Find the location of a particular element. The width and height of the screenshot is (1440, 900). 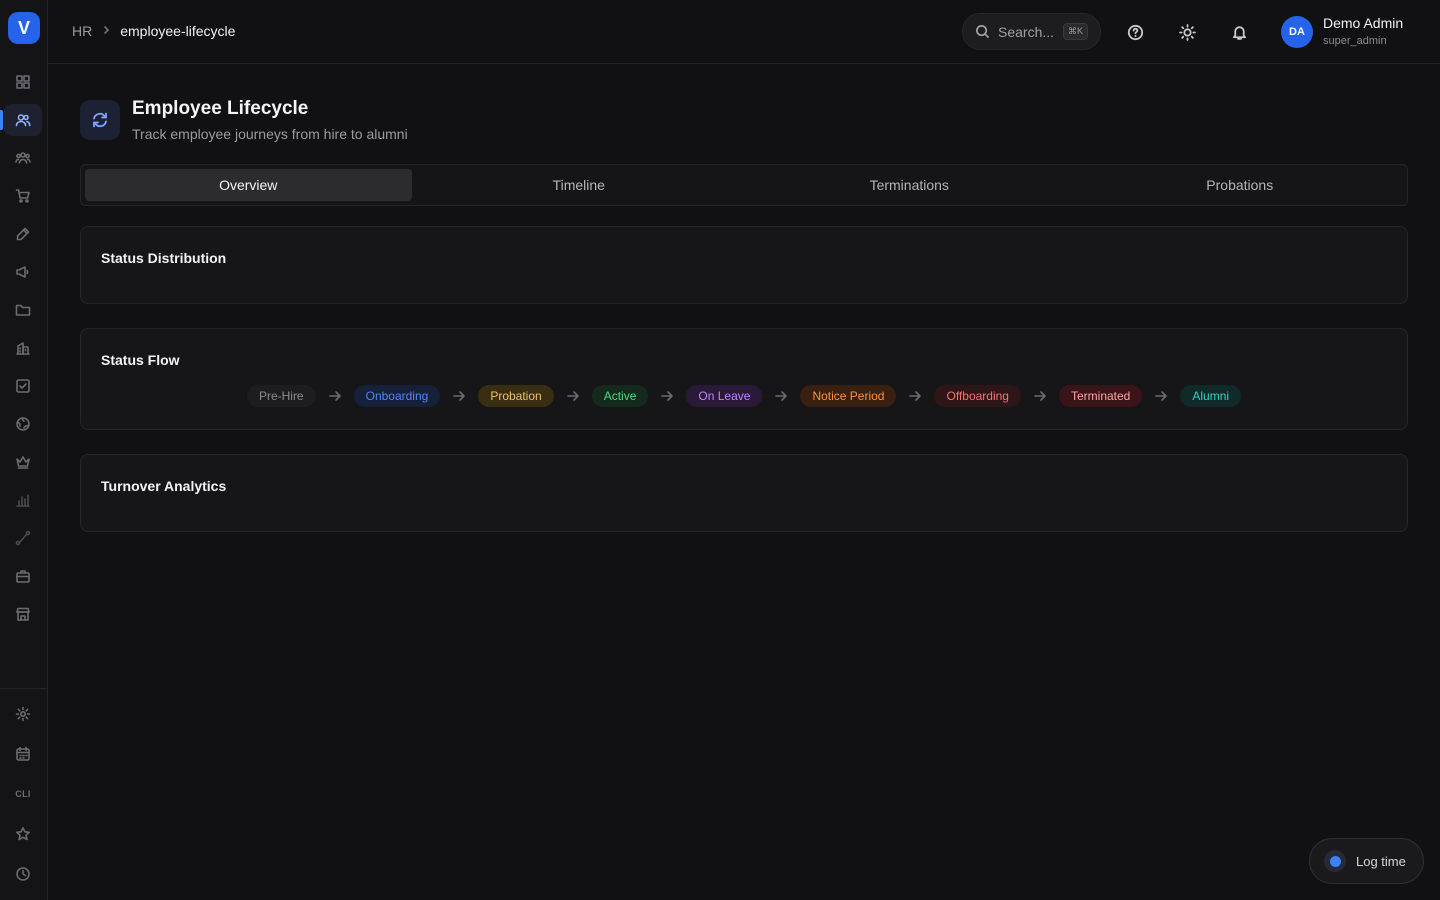

chevron-right-icon is located at coordinates (106, 31).